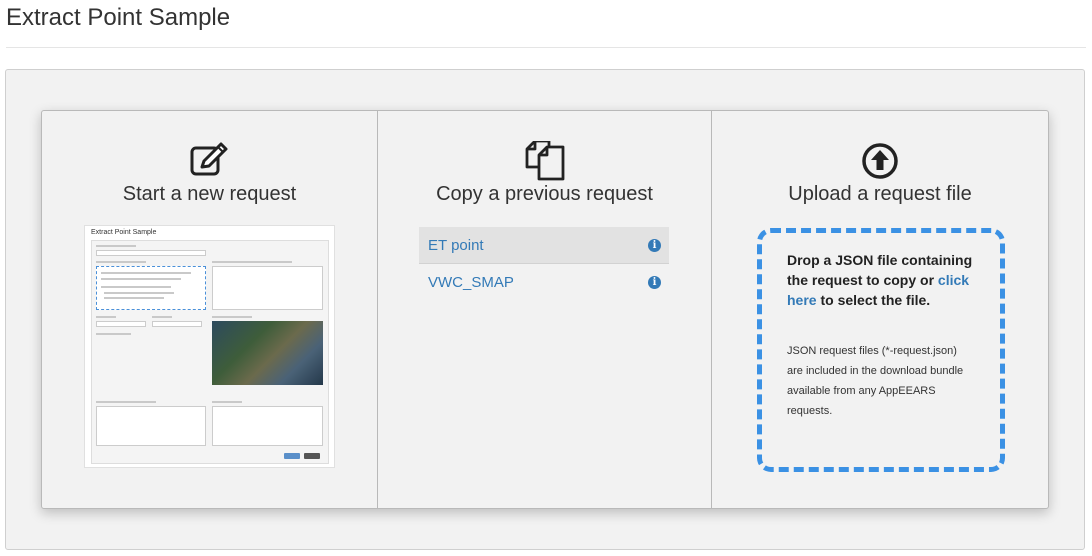 The image size is (1092, 556). I want to click on previous-requests-list: ET point i VWC_SMAP i, so click(544, 264).